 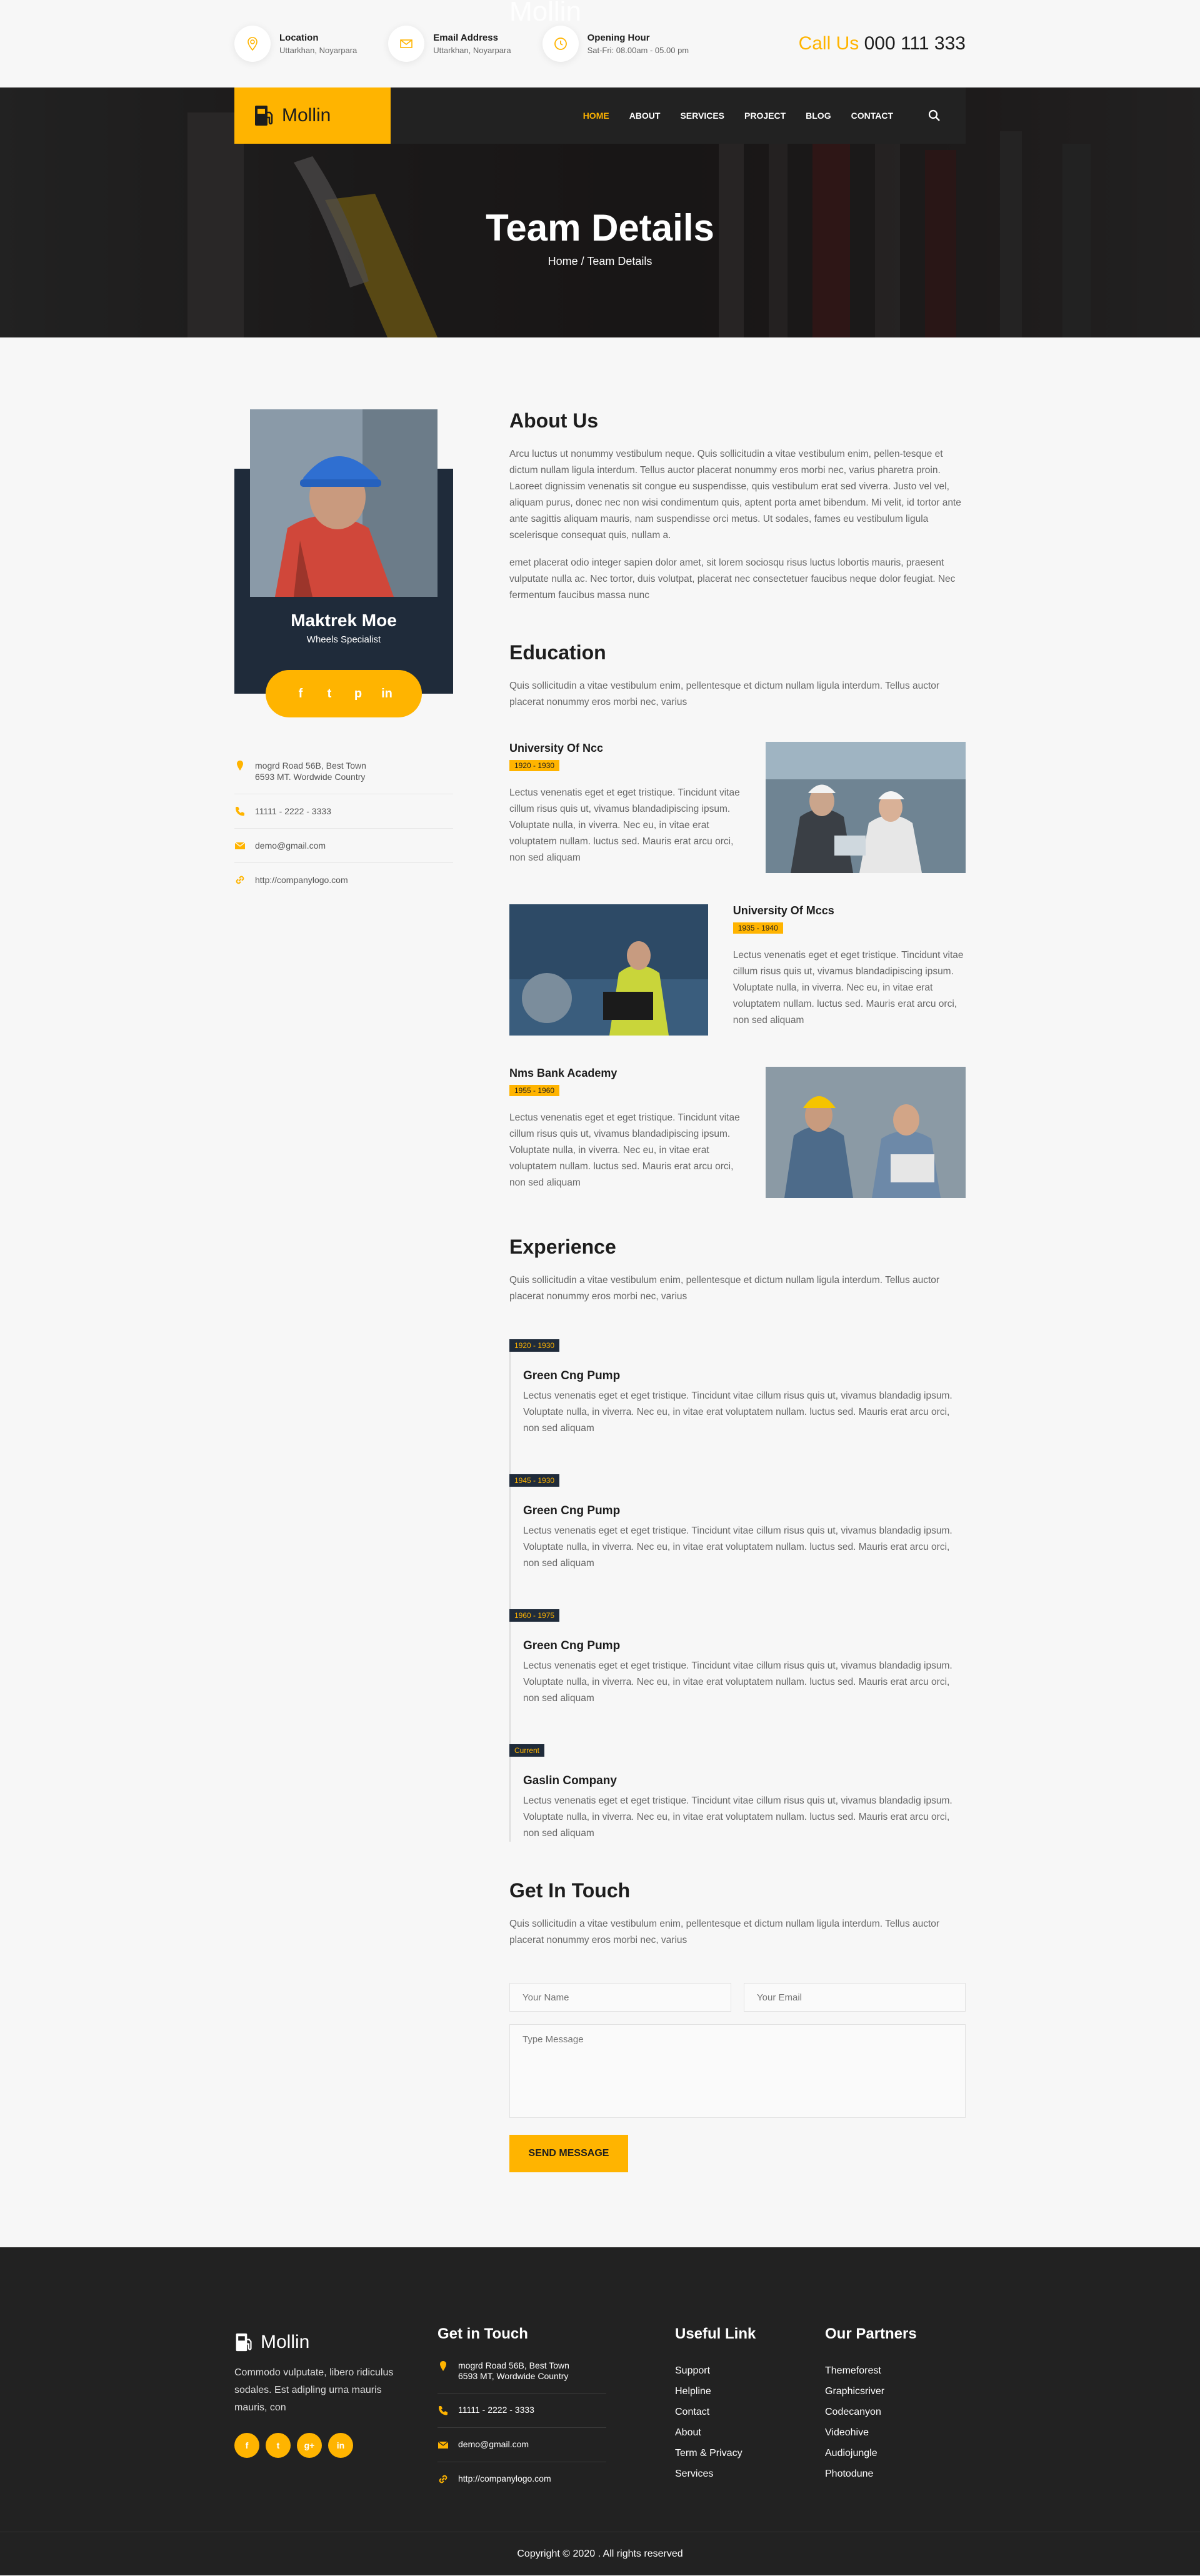 What do you see at coordinates (443, 2479) in the screenshot?
I see `link-icon` at bounding box center [443, 2479].